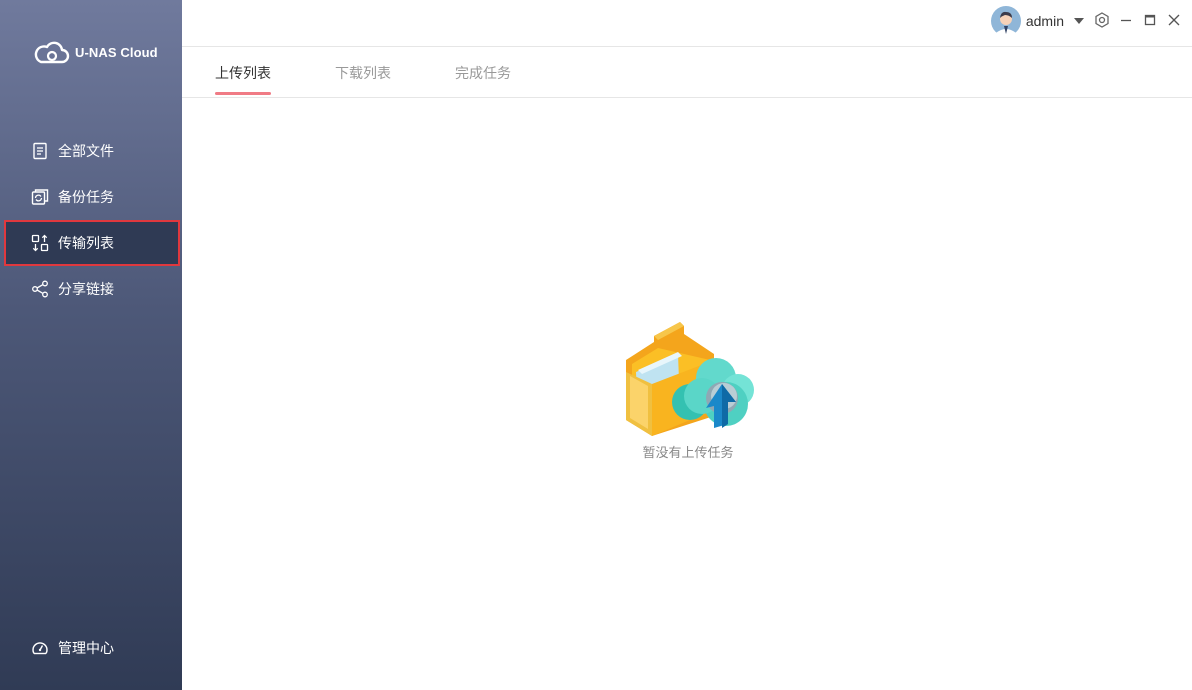 The image size is (1192, 690). Describe the element at coordinates (687, 72) in the screenshot. I see `transfer-tabs: 上传列表 下载列表 完成任务` at that location.